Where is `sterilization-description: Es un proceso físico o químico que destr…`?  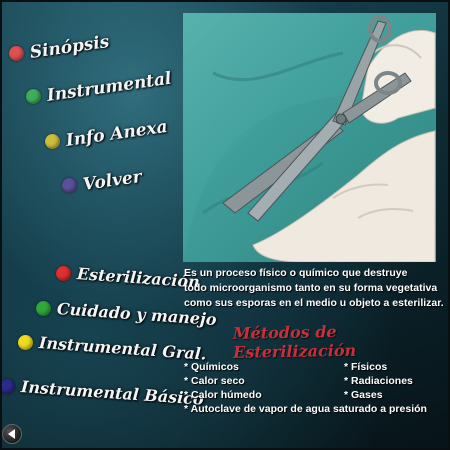 sterilization-description: Es un proceso físico o químico que destr… is located at coordinates (315, 288).